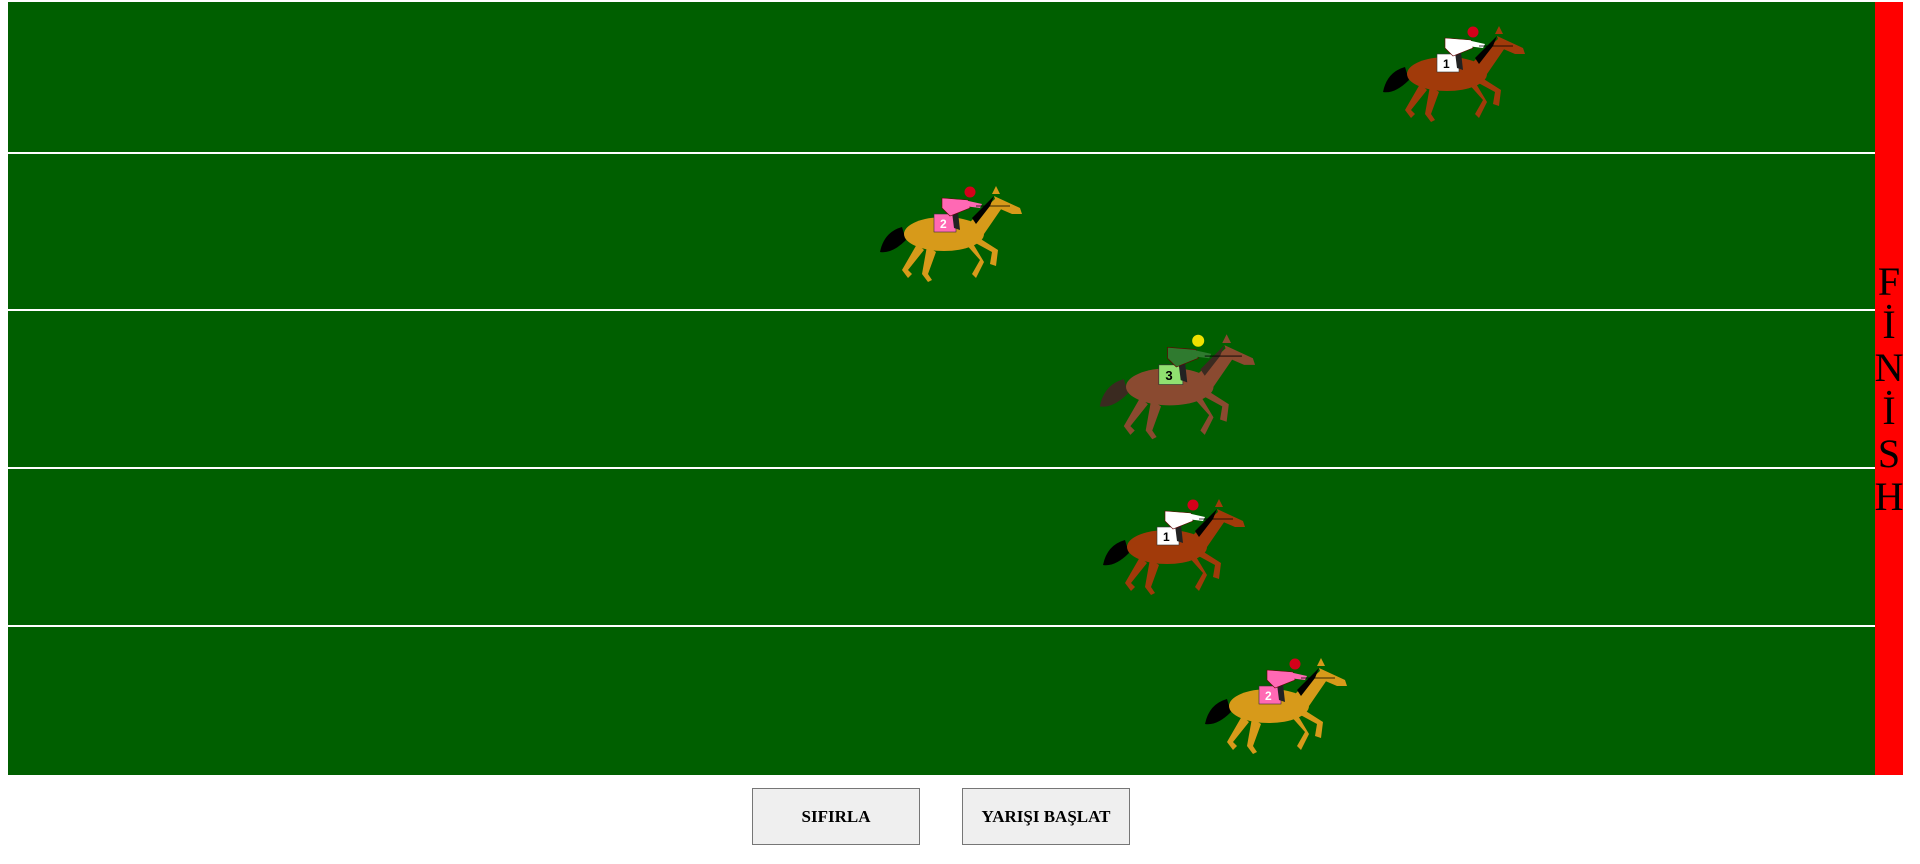  What do you see at coordinates (1168, 375) in the screenshot?
I see `svg-text: 3` at bounding box center [1168, 375].